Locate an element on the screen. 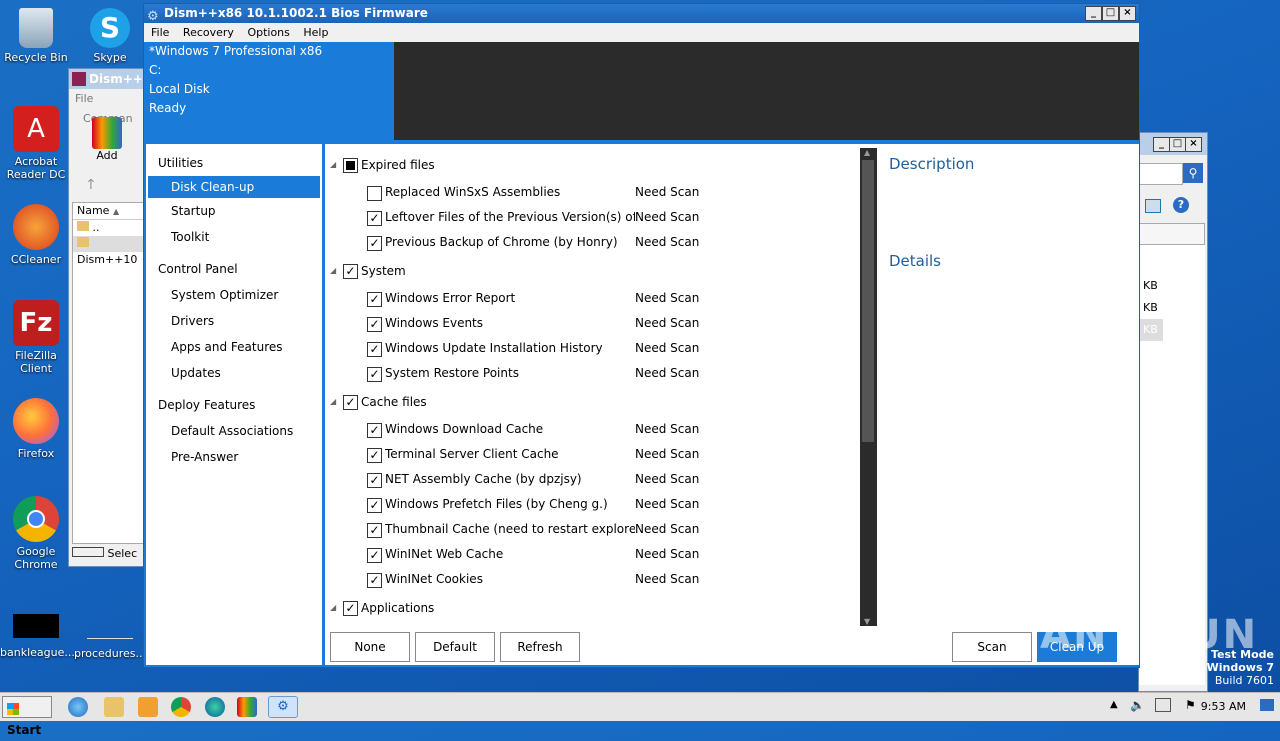  nav-item-system-optimizer: System Optimizer is located at coordinates (234, 295).